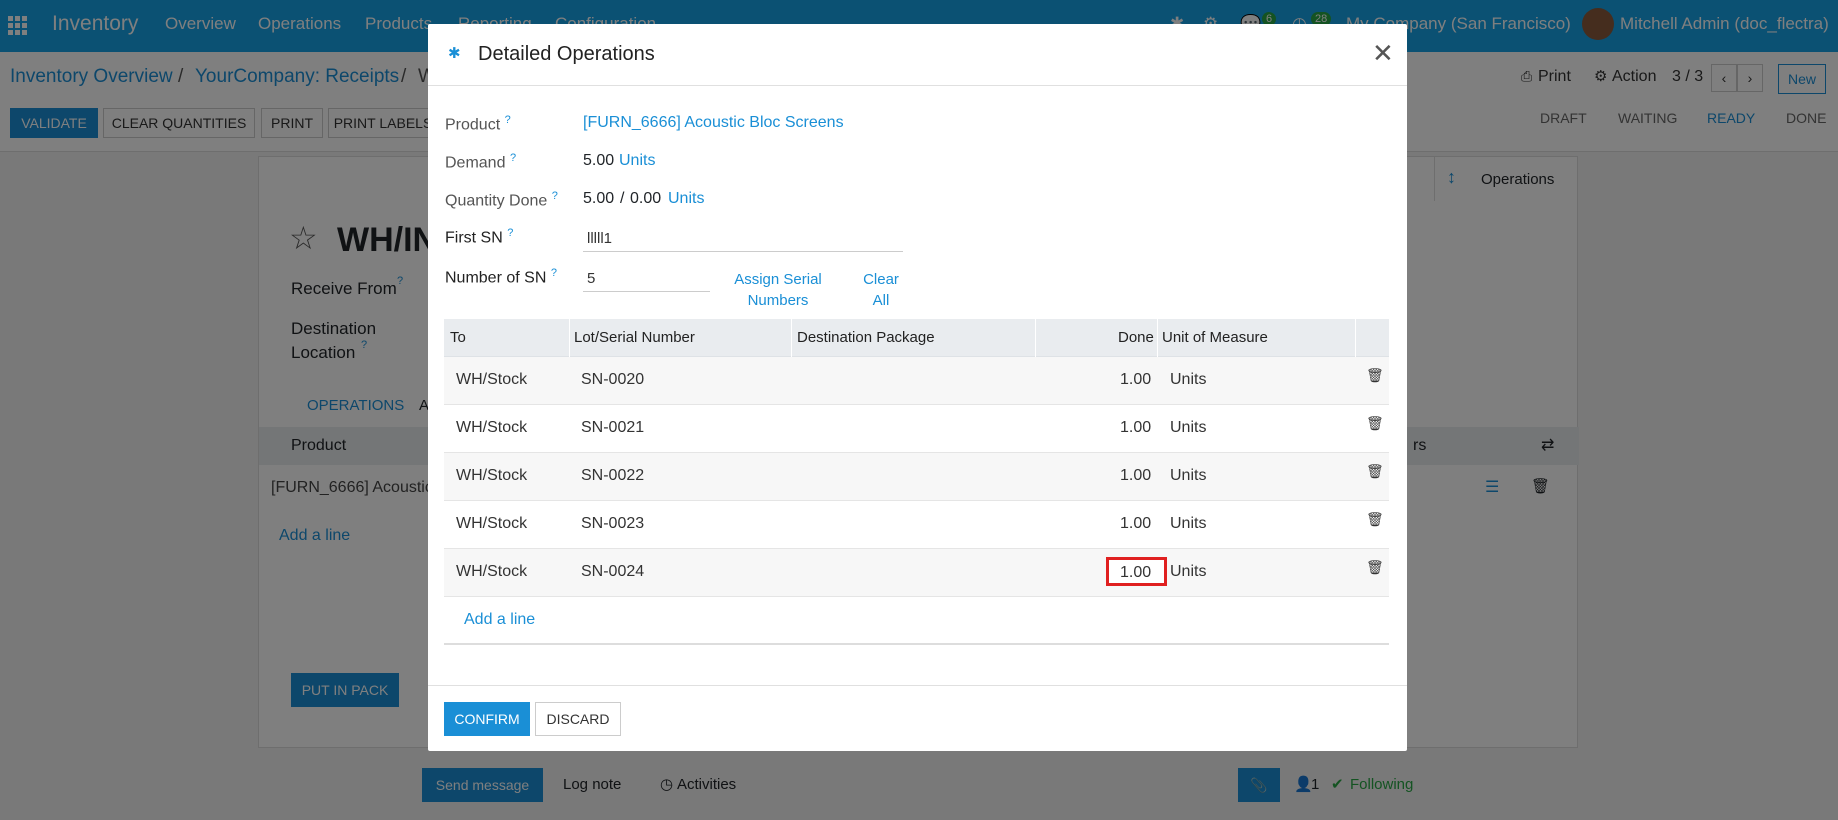  Describe the element at coordinates (778, 279) in the screenshot. I see `assign-serial-label-1: Assign Serial` at that location.